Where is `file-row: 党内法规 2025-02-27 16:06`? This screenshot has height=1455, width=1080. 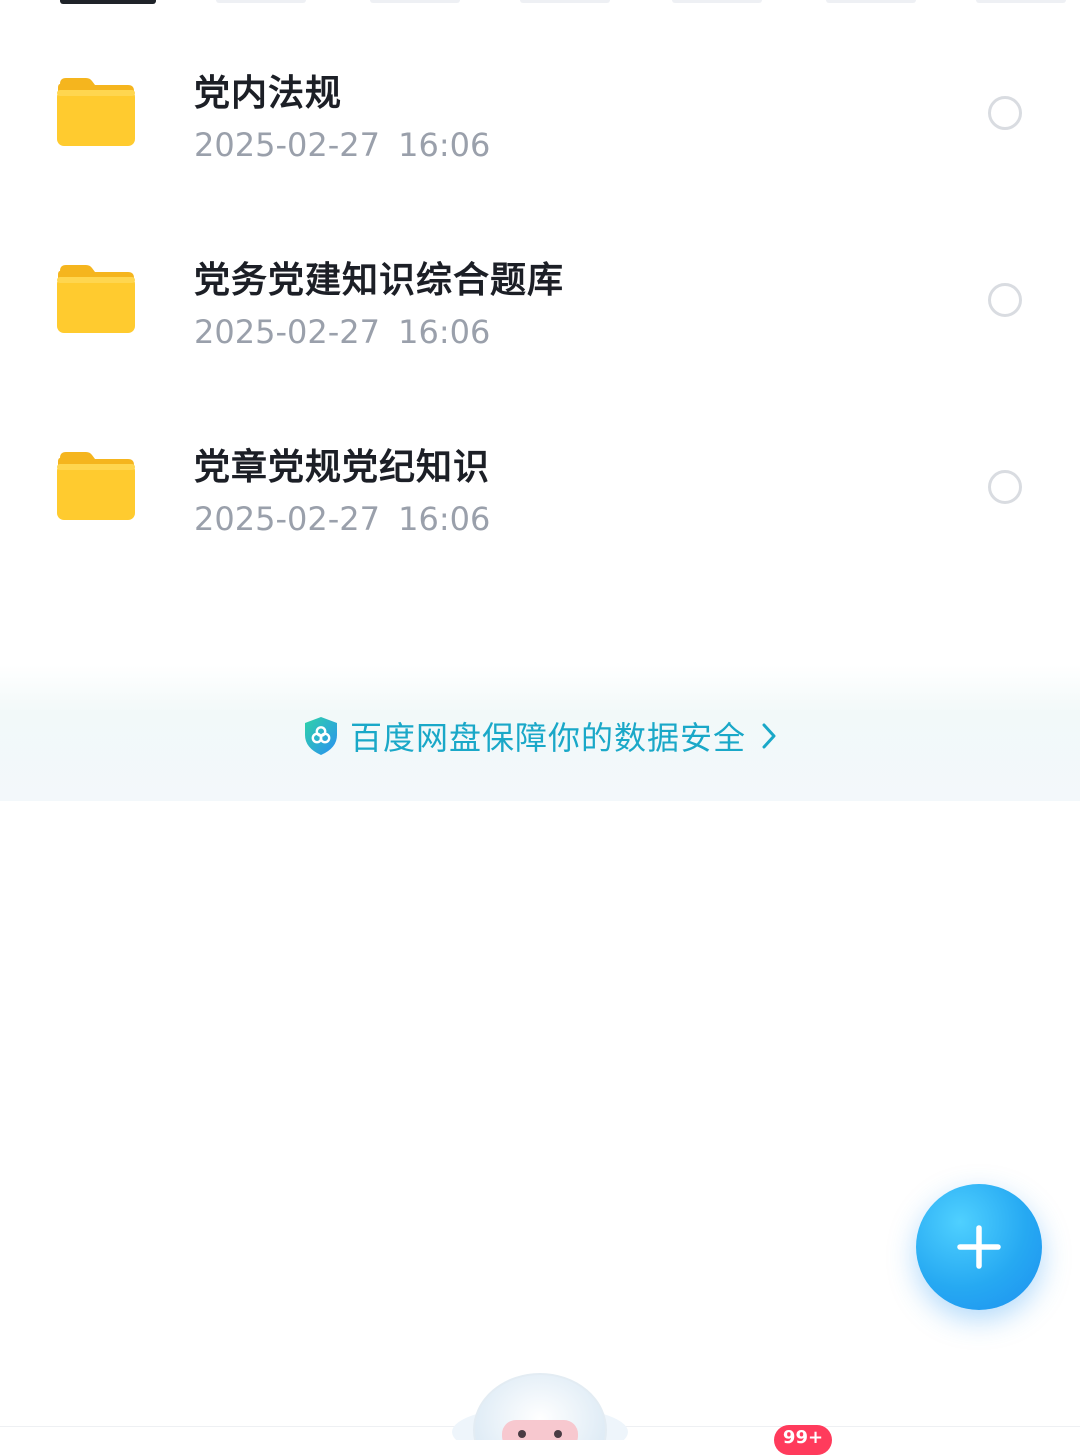 file-row: 党内法规 2025-02-27 16:06 is located at coordinates (540, 93).